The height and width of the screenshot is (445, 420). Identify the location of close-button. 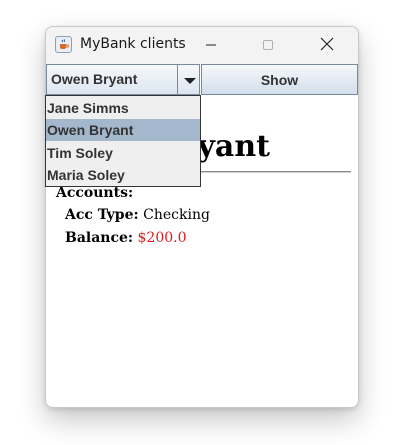
(327, 45).